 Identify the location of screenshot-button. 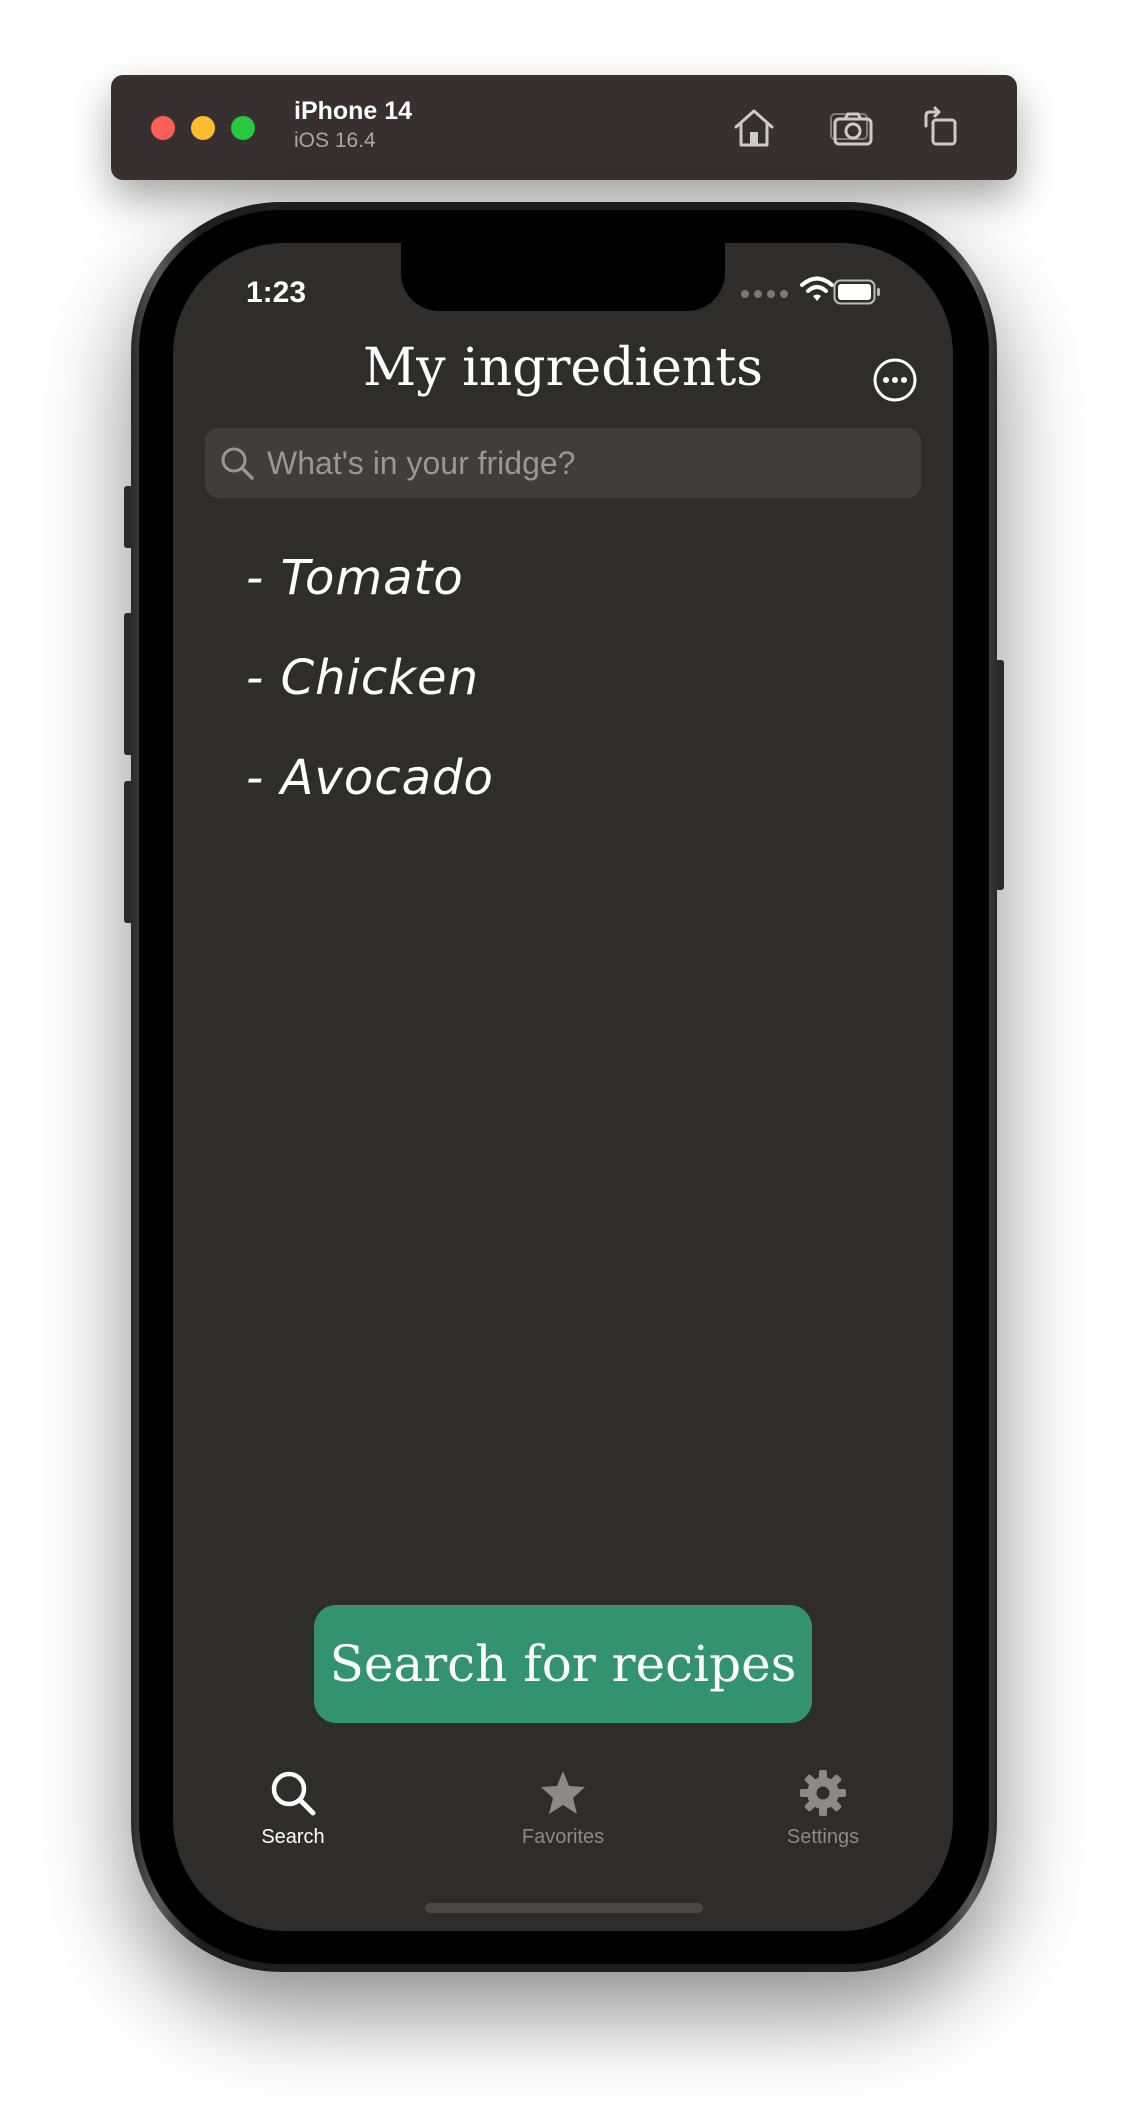
(853, 128).